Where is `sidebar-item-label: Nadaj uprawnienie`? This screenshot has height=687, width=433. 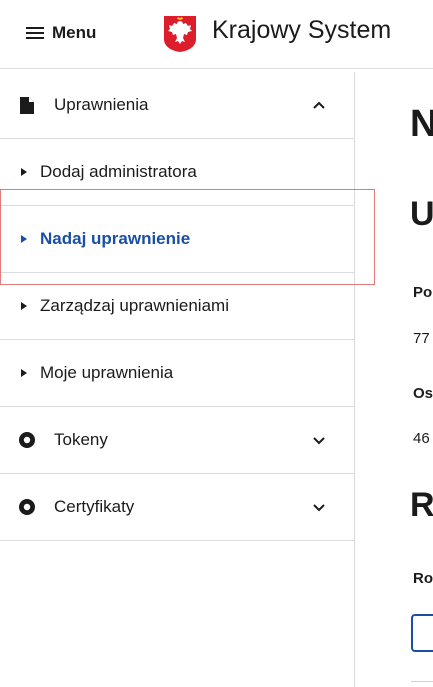
sidebar-item-label: Nadaj uprawnienie is located at coordinates (115, 238).